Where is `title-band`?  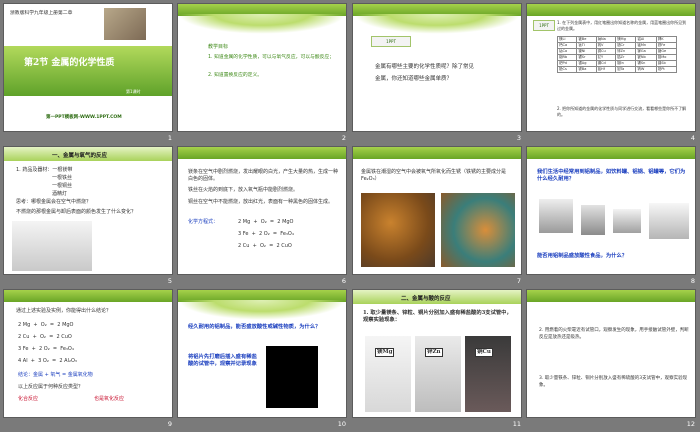 title-band is located at coordinates (88, 71).